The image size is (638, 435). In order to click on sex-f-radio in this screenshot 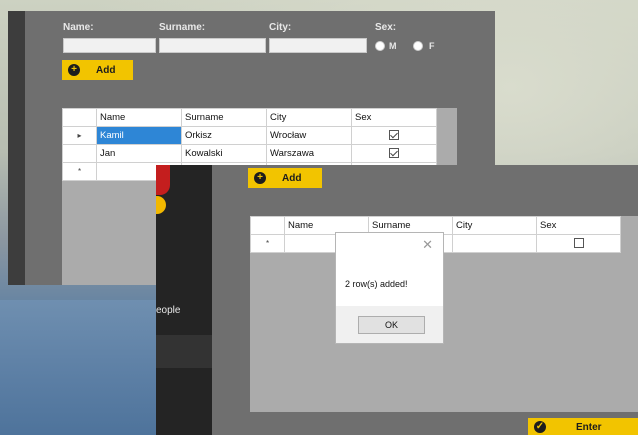, I will do `click(418, 46)`.